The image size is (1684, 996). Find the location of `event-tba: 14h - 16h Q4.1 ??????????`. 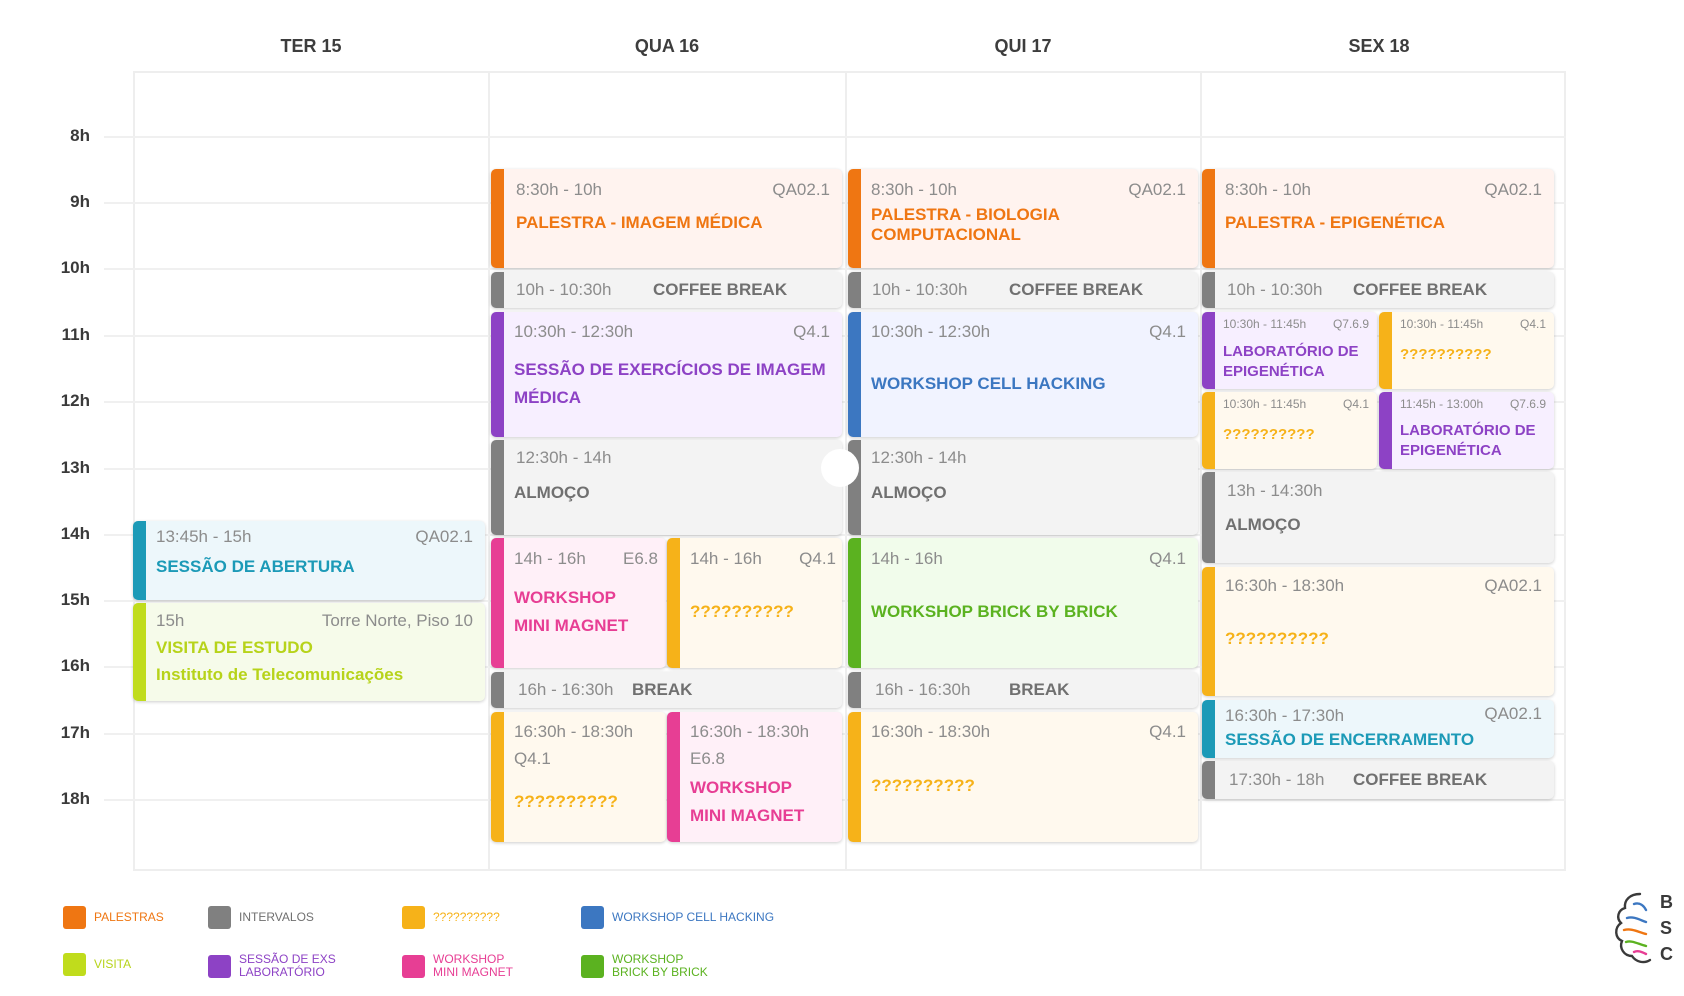

event-tba: 14h - 16h Q4.1 ?????????? is located at coordinates (754, 603).